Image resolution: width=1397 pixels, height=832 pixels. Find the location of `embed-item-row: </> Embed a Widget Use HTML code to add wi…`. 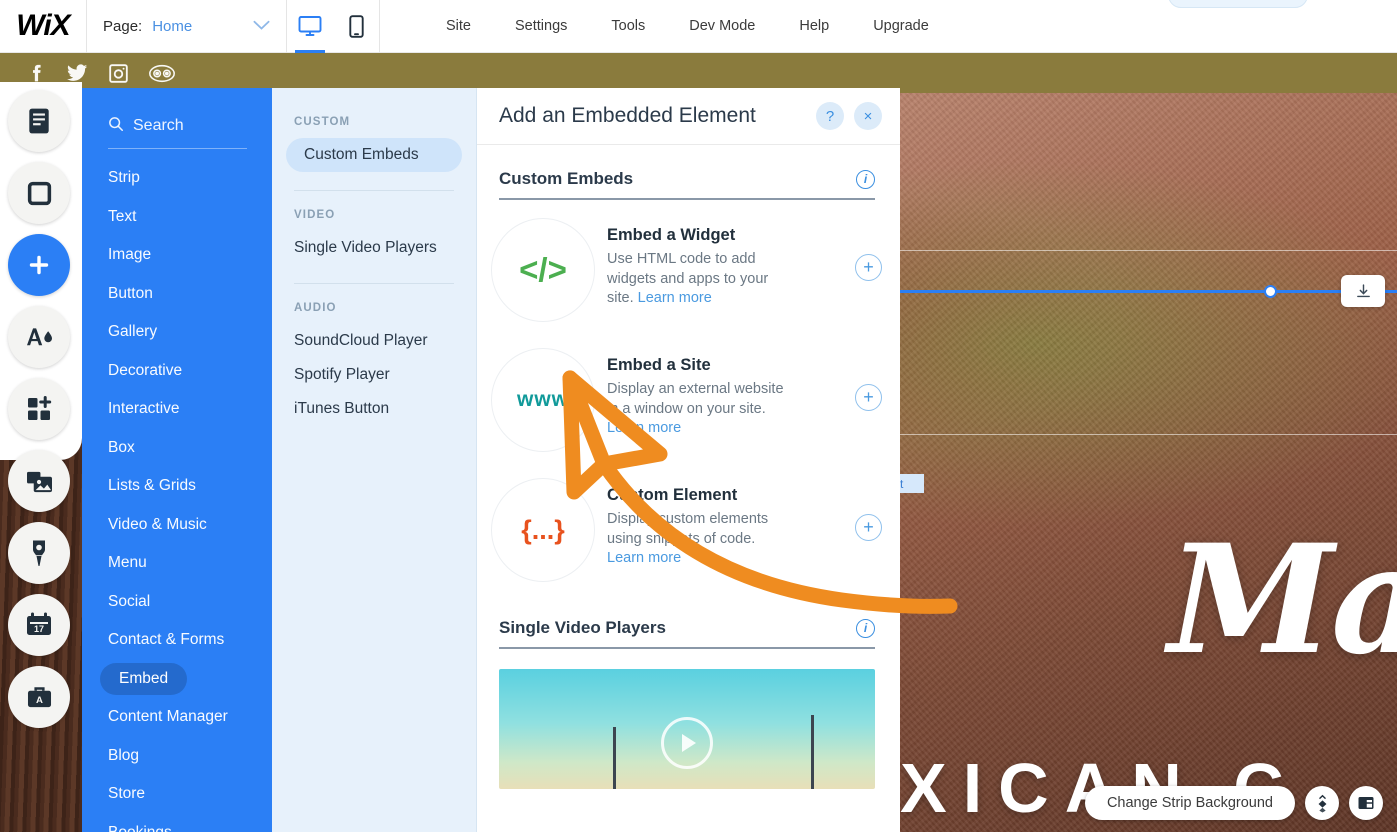

embed-item-row: </> Embed a Widget Use HTML code to add wi… is located at coordinates (688, 265).